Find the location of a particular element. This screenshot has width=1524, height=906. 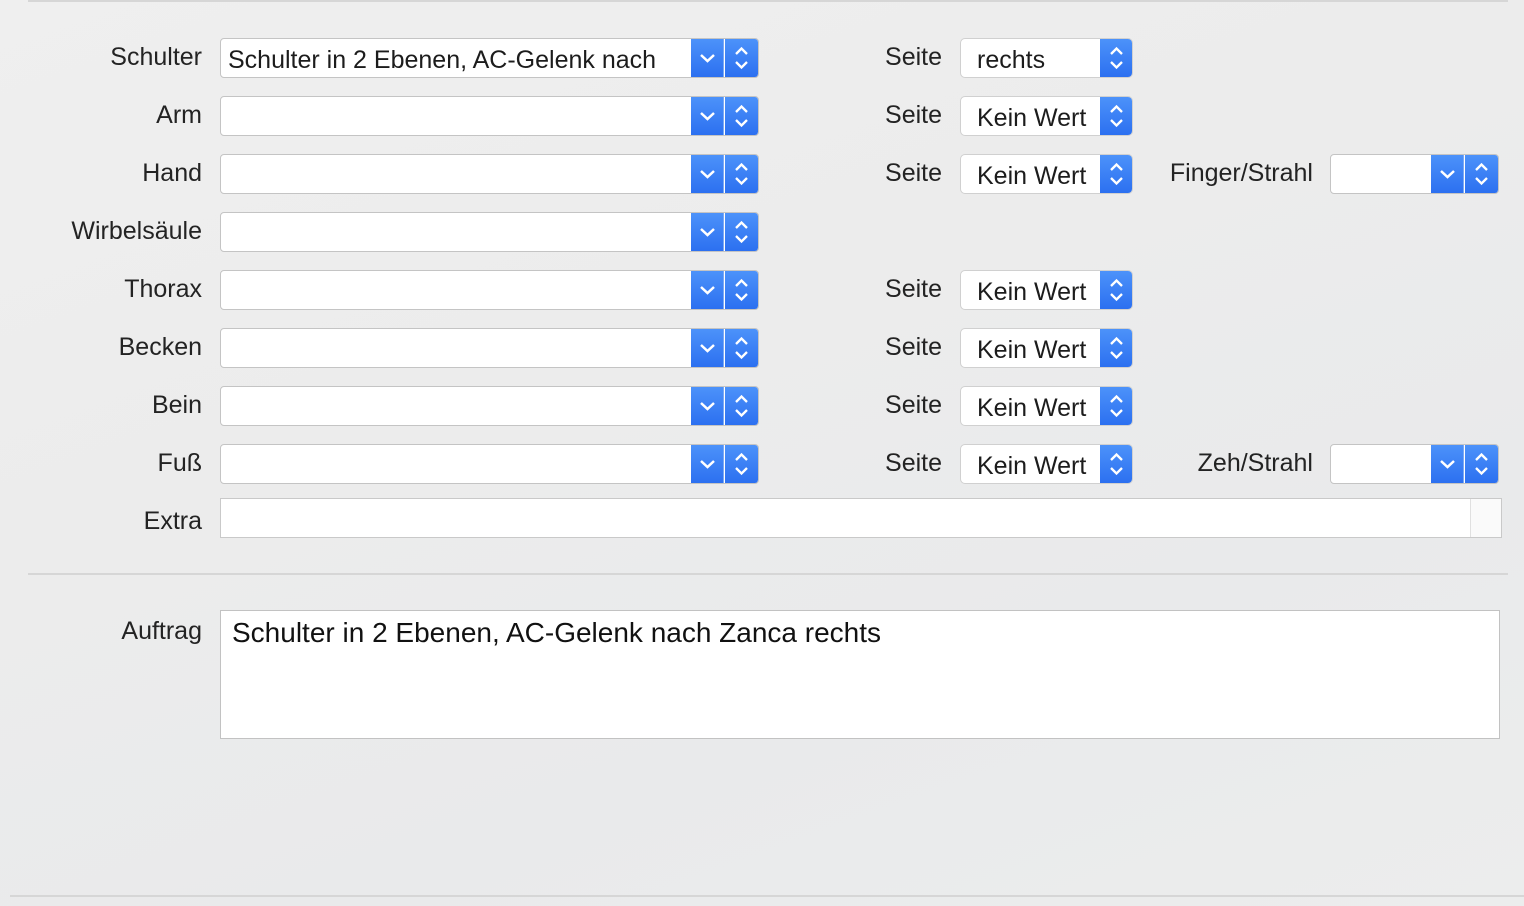

extra-label: Extra is located at coordinates (172, 521).